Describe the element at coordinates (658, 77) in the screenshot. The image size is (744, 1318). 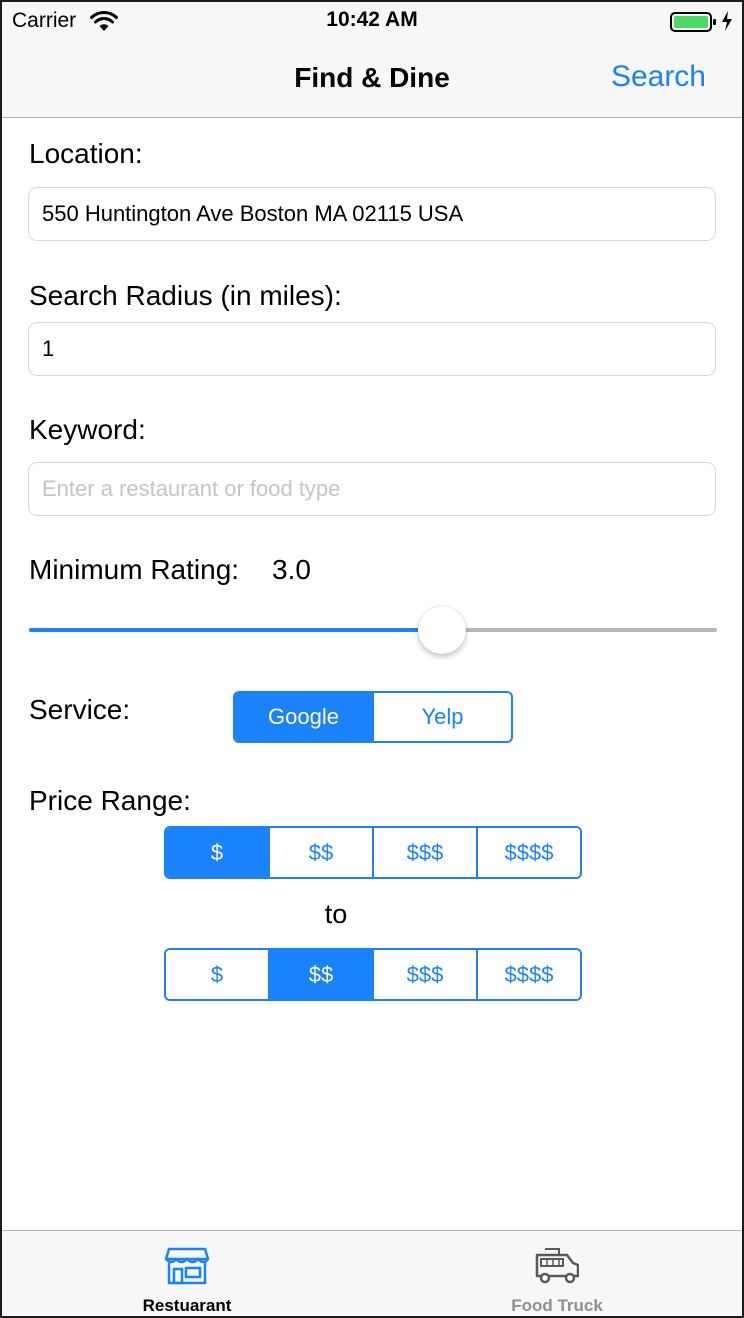
I see `search-button: Search` at that location.